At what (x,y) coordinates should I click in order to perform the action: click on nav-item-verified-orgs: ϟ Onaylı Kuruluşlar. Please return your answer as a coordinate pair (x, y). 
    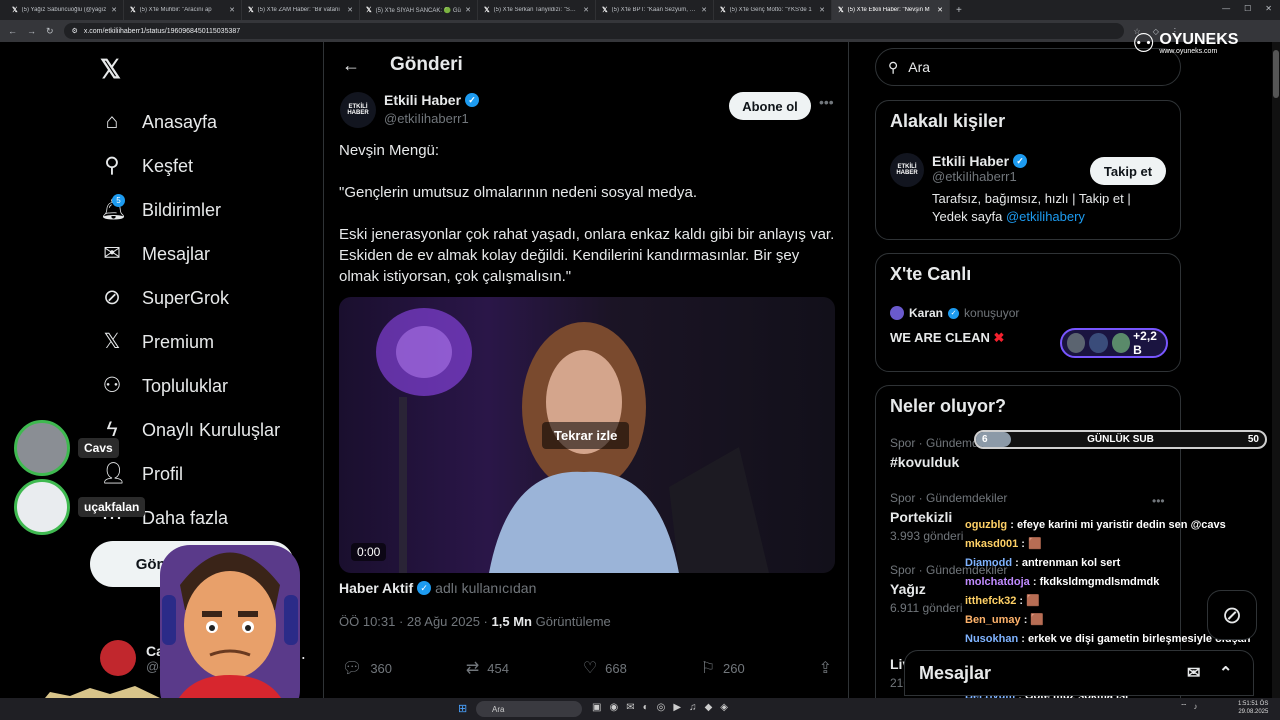
    Looking at the image, I should click on (190, 430).